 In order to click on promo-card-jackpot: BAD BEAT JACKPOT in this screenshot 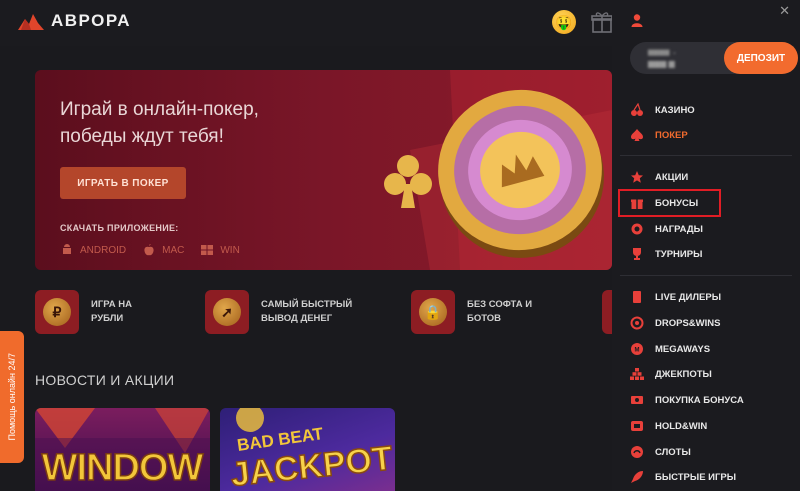, I will do `click(307, 449)`.